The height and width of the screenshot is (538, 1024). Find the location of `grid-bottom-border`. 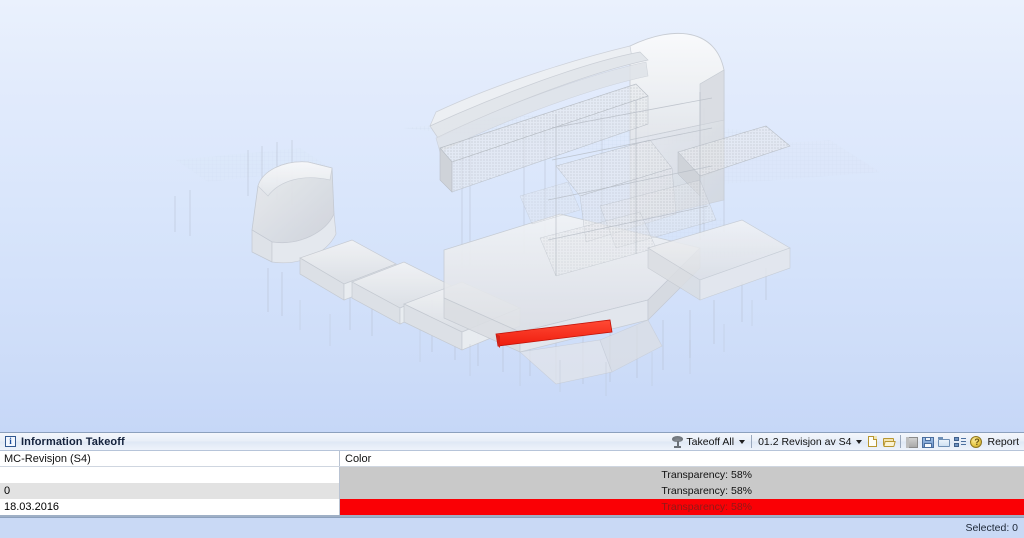

grid-bottom-border is located at coordinates (512, 516).